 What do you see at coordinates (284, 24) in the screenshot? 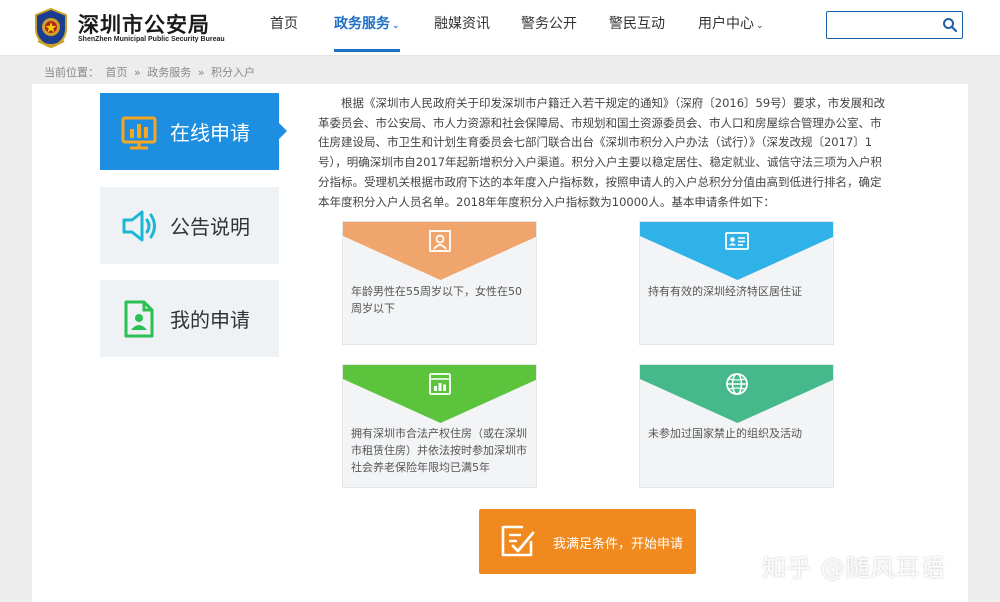
I see `nav-home-label: 首页` at bounding box center [284, 24].